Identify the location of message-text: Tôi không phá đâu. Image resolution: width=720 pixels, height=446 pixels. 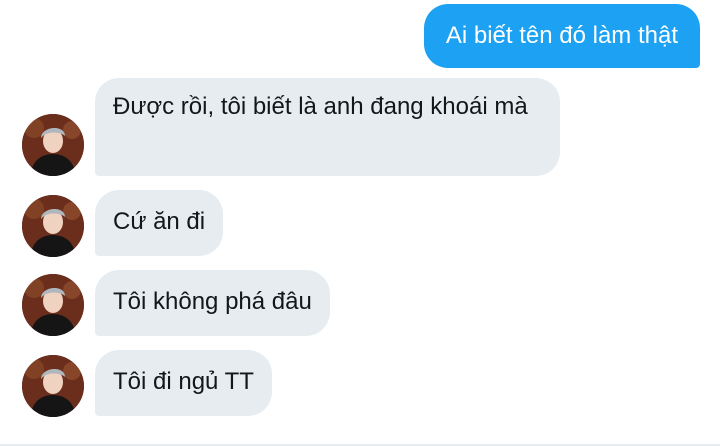
(212, 301).